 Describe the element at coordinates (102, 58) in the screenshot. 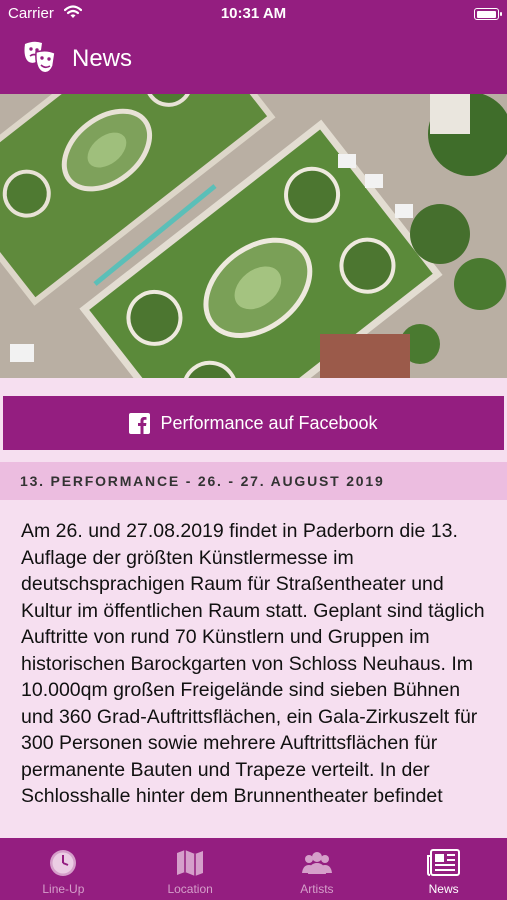

I see `page-title: News` at that location.